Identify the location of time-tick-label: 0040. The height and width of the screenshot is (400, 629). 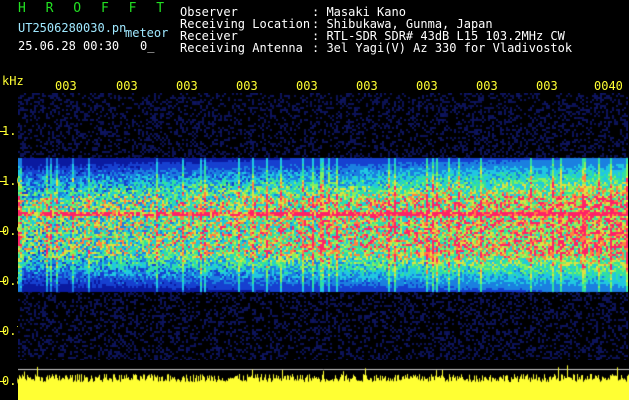
(608, 86).